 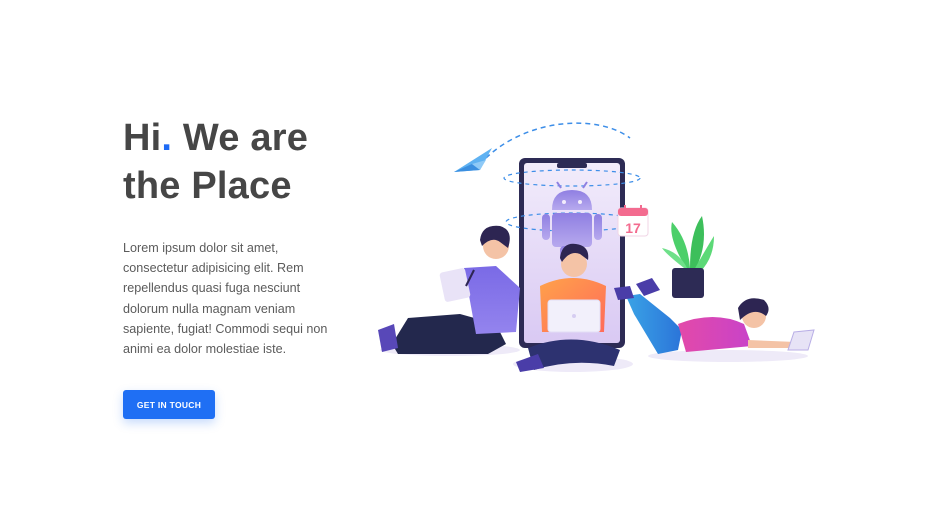 What do you see at coordinates (473, 160) in the screenshot?
I see `paper-plane-icon` at bounding box center [473, 160].